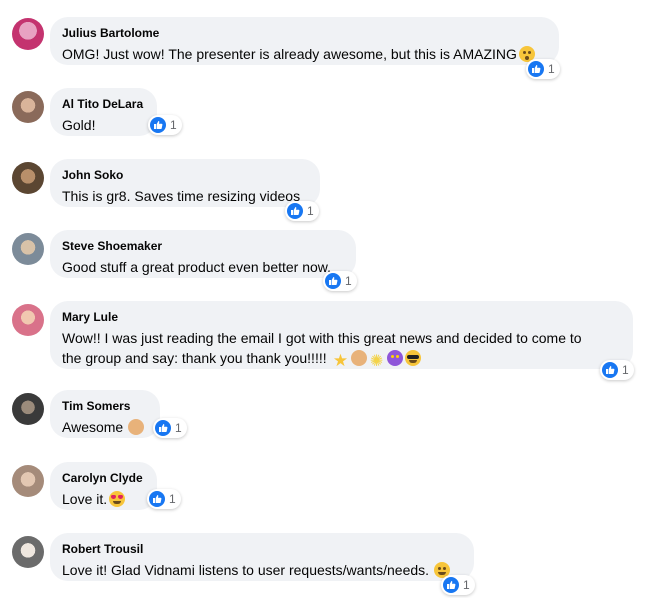 Image resolution: width=647 pixels, height=598 pixels. Describe the element at coordinates (117, 499) in the screenshot. I see `heart-eyes-emoji-icon` at that location.